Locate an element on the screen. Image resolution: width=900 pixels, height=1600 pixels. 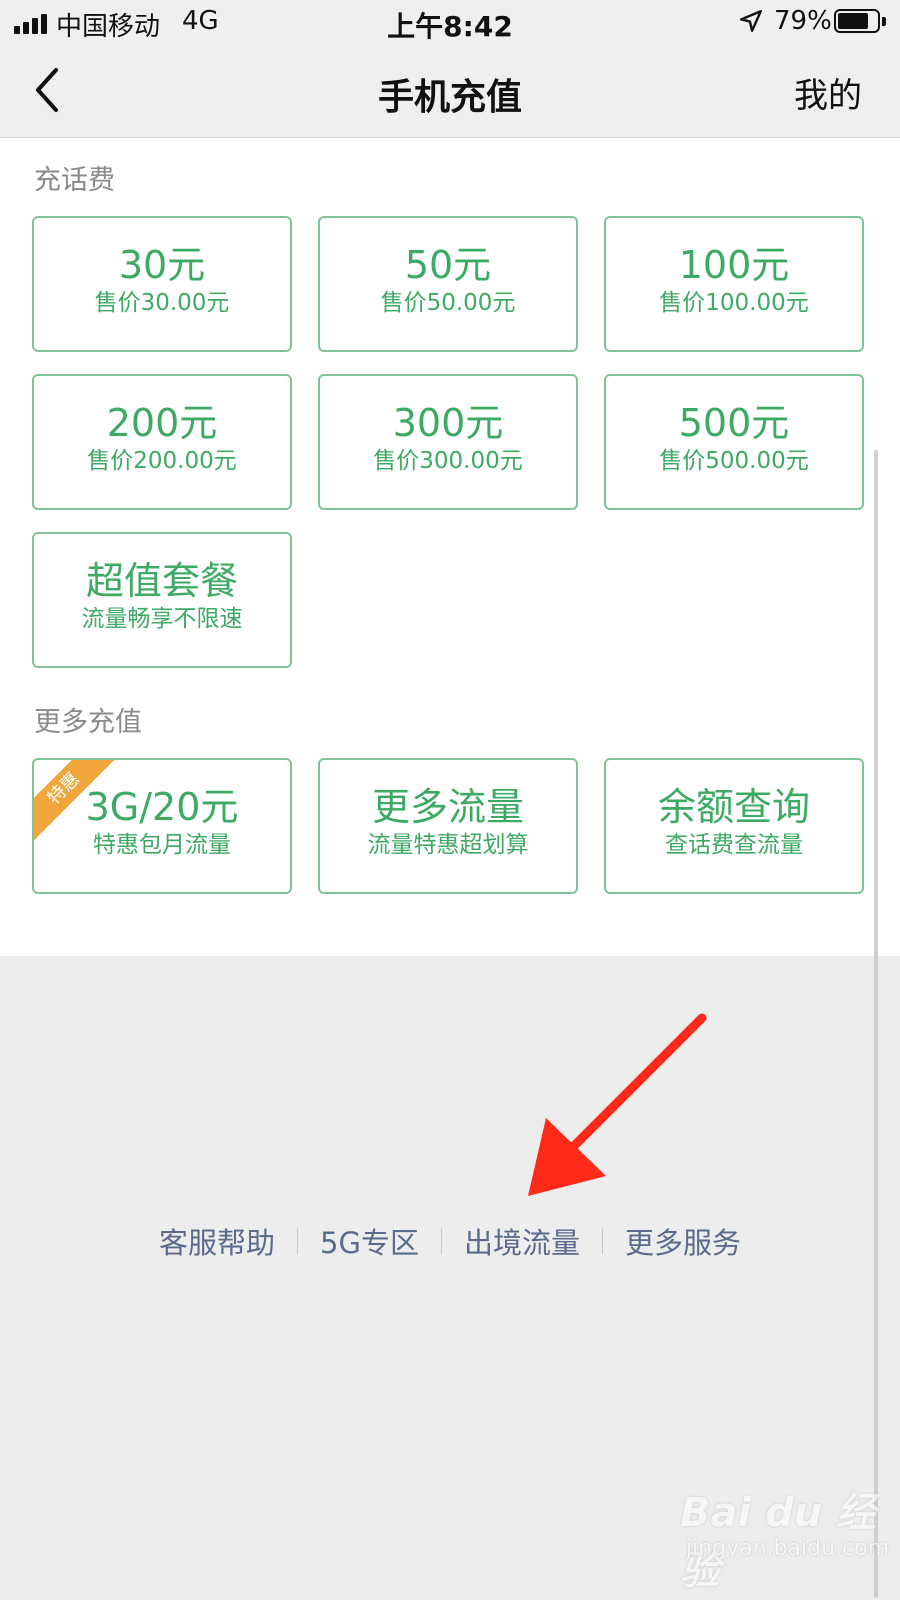
data-package-tile: 特惠 3G/20元 特惠包月流量 is located at coordinates (162, 826).